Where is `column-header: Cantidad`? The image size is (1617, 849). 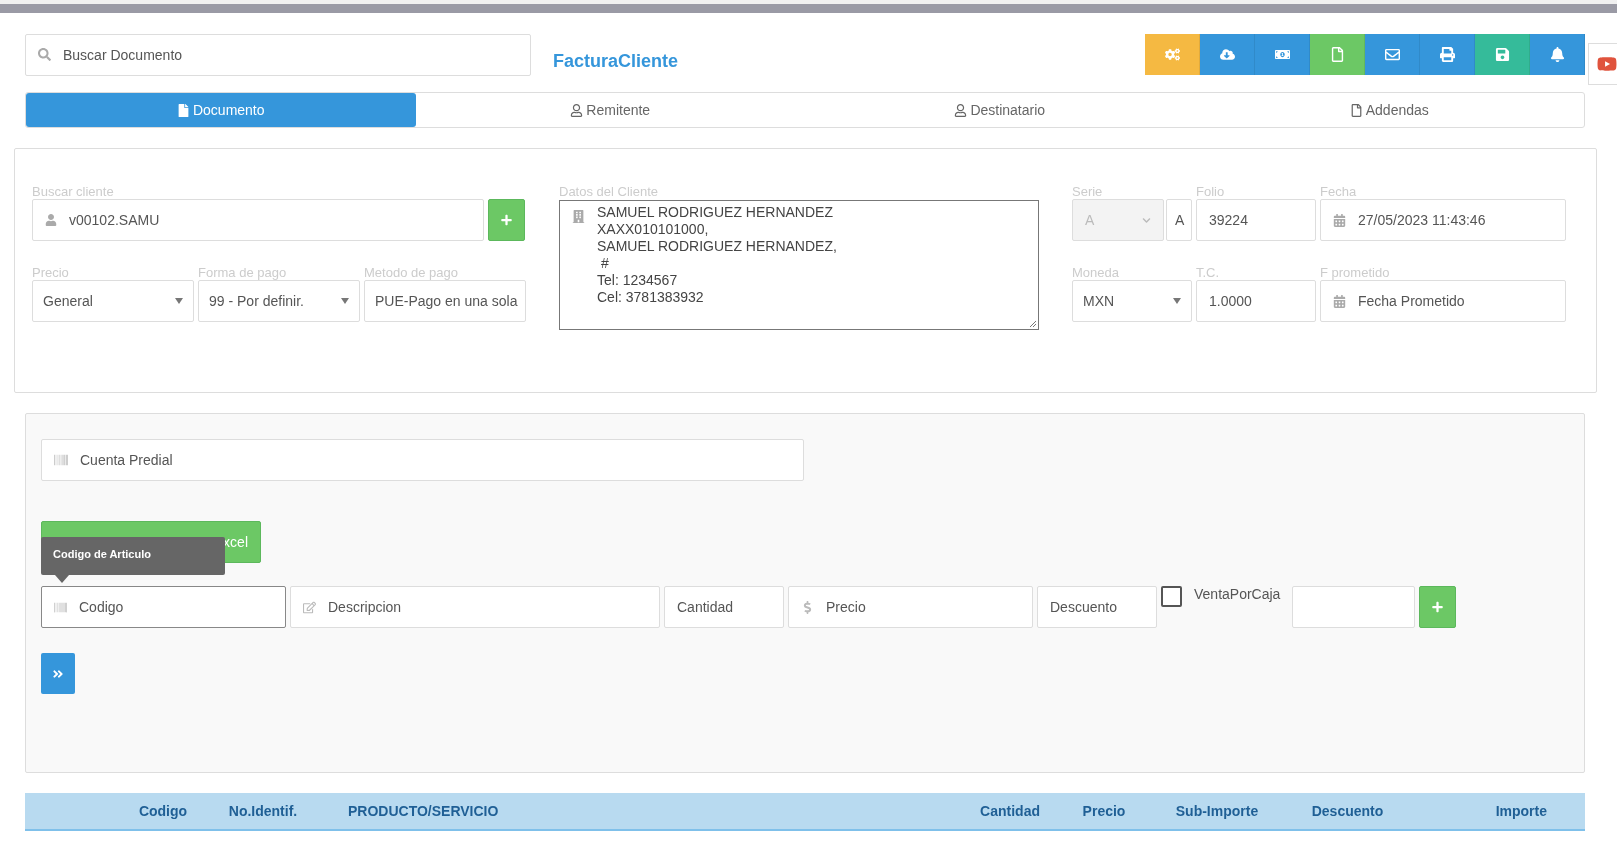 column-header: Cantidad is located at coordinates (1009, 811).